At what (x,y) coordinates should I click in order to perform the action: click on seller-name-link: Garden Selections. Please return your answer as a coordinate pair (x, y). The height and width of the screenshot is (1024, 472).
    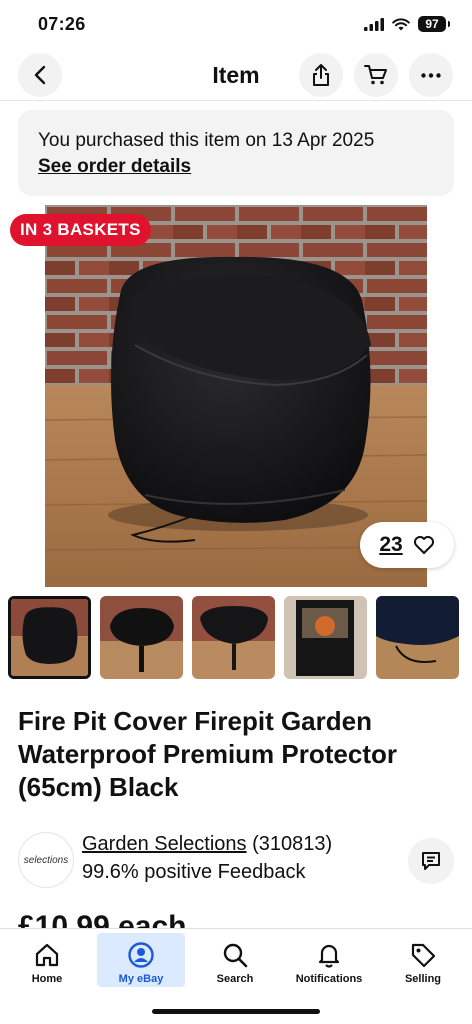
    Looking at the image, I should click on (164, 844).